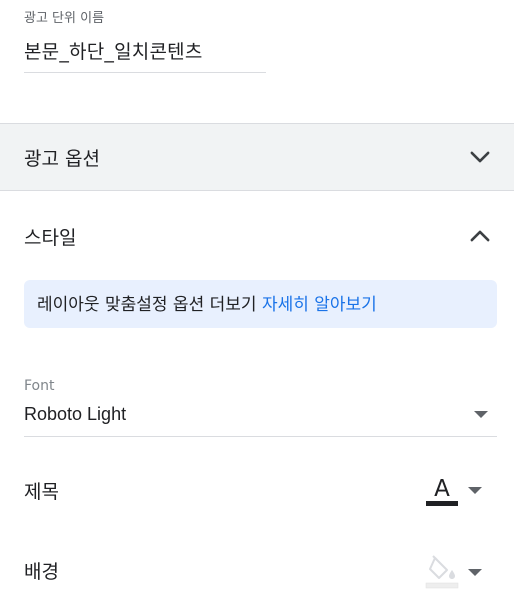  What do you see at coordinates (64, 18) in the screenshot?
I see `ad-unit-name-label: 광고 단위 이름` at bounding box center [64, 18].